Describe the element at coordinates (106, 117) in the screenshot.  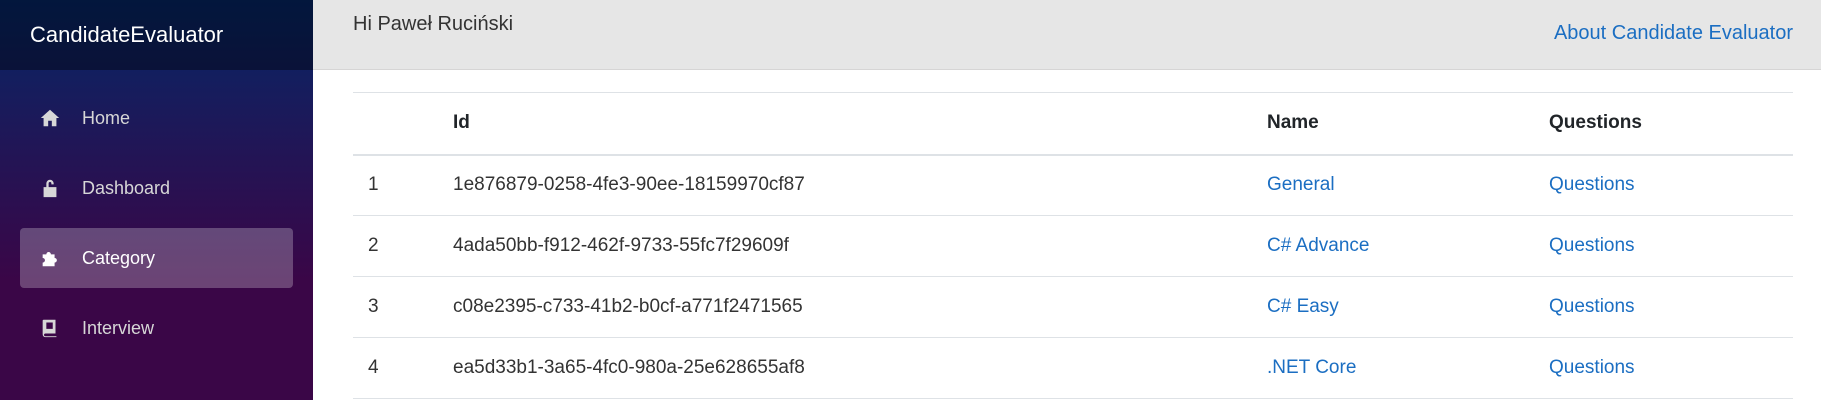
I see `sidebar-item-label: Home` at that location.